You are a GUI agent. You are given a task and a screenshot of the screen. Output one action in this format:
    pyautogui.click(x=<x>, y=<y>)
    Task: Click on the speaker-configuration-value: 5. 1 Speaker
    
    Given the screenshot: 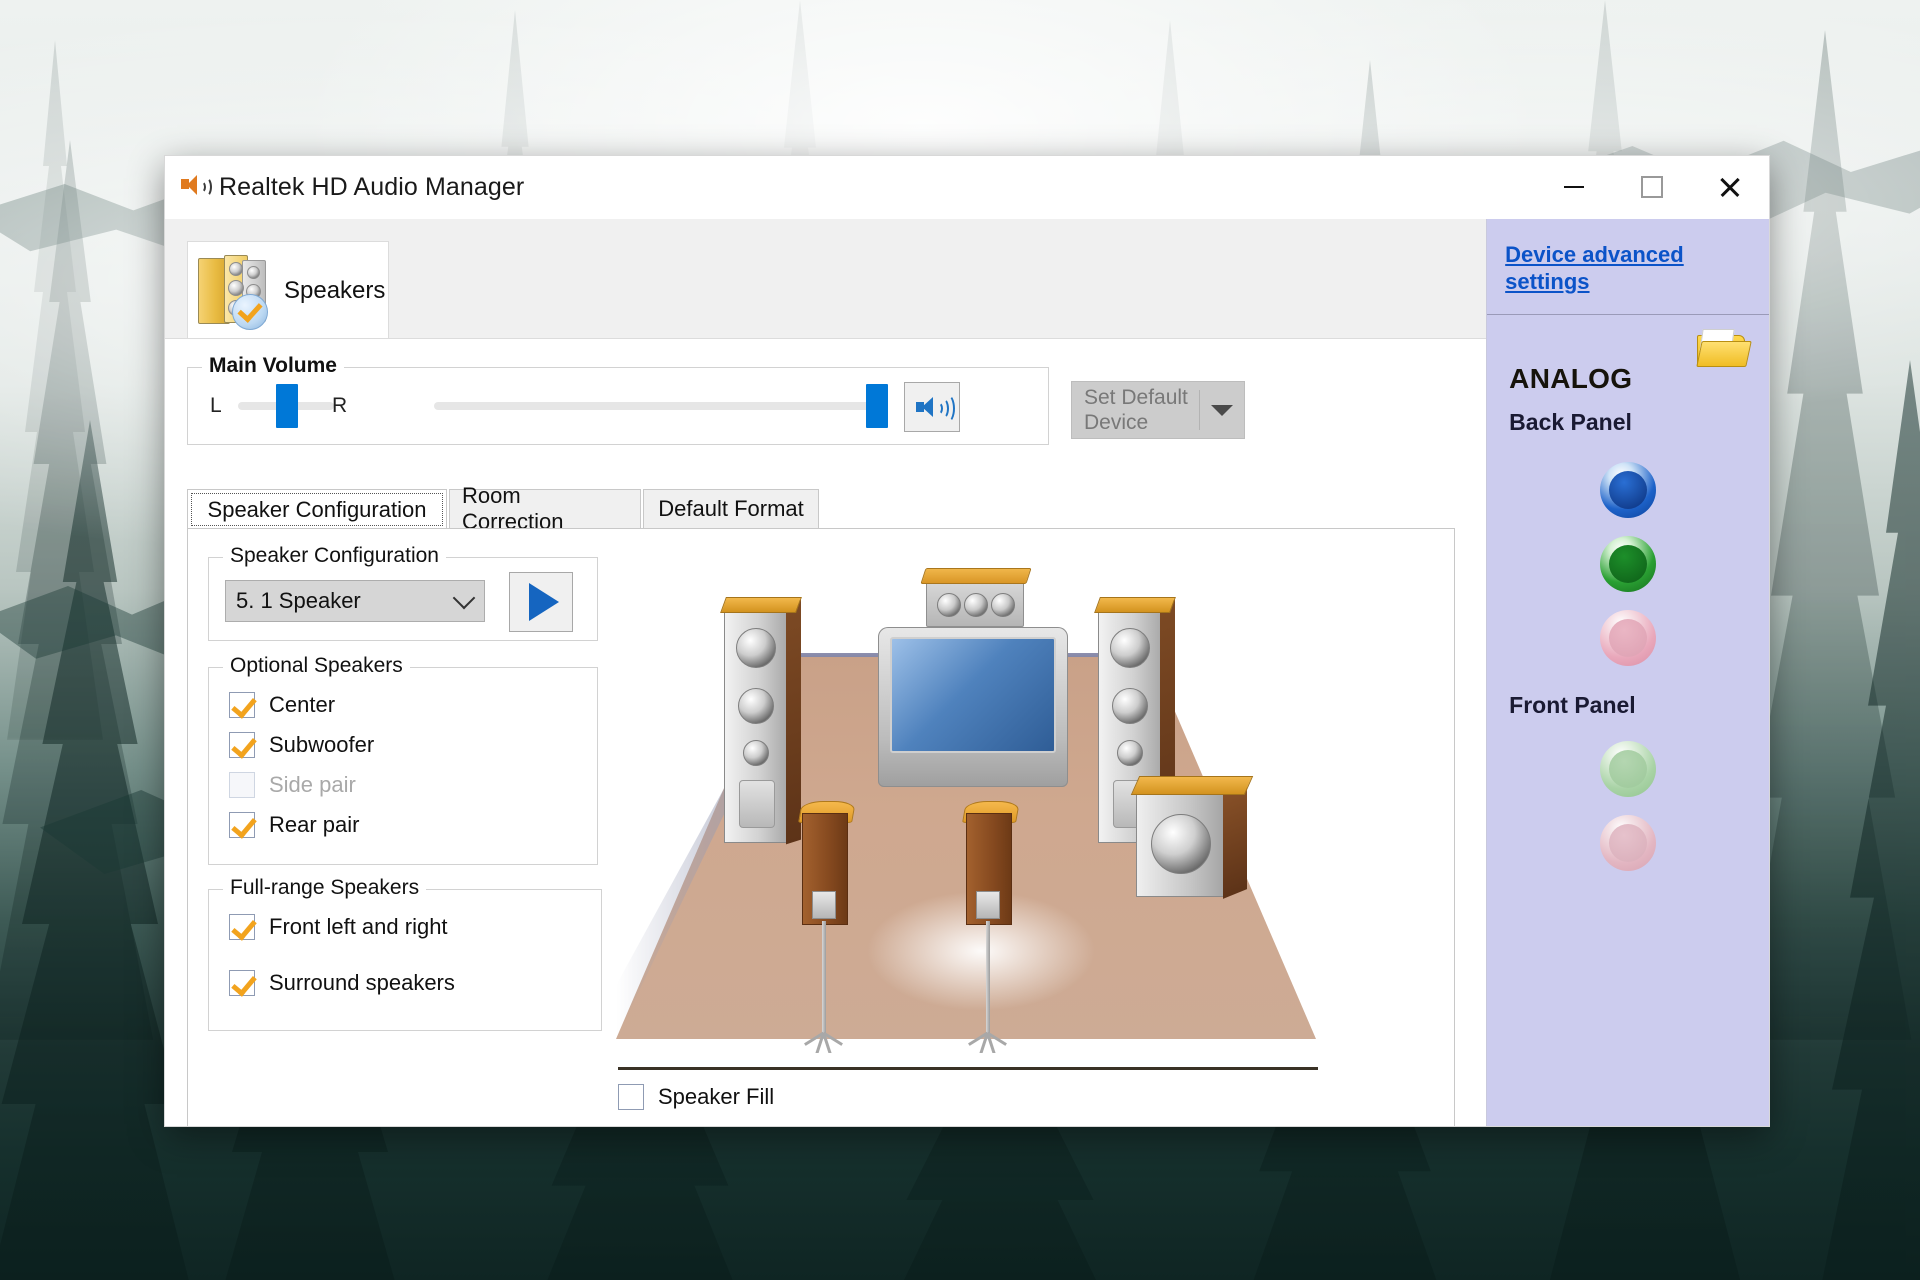 What is the action you would take?
    pyautogui.click(x=298, y=600)
    